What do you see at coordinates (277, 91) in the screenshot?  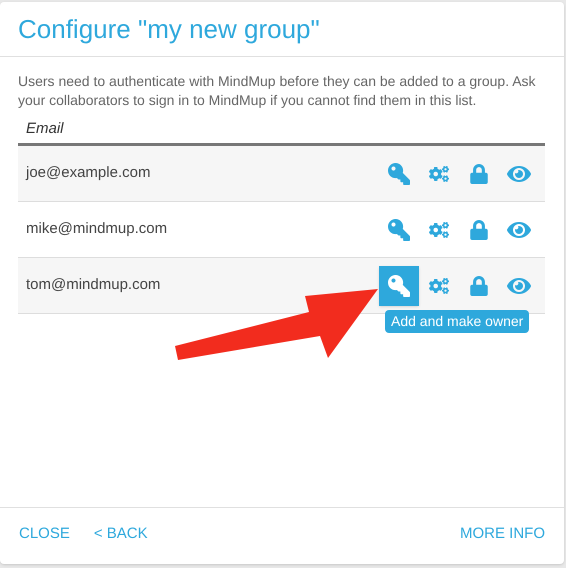 I see `description-text: Users need to authenticate with MindMup before they can be added to a group. Ask your collaborators to sign in to MindMup if you cannot find them in this list.` at bounding box center [277, 91].